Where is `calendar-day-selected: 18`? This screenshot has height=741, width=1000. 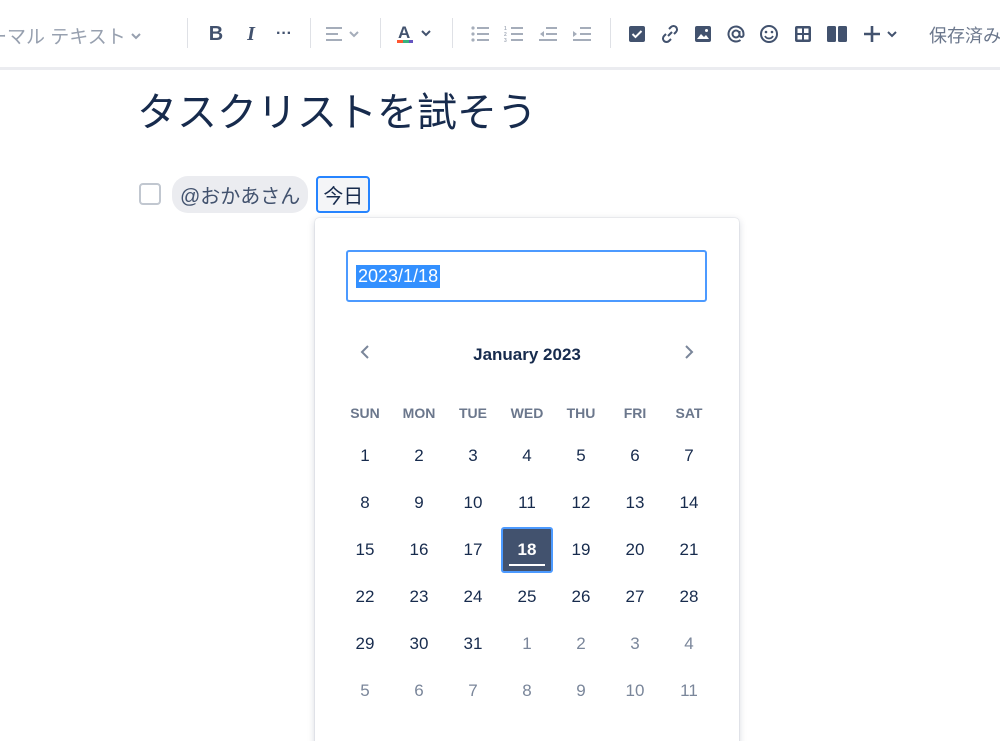
calendar-day-selected: 18 is located at coordinates (527, 549).